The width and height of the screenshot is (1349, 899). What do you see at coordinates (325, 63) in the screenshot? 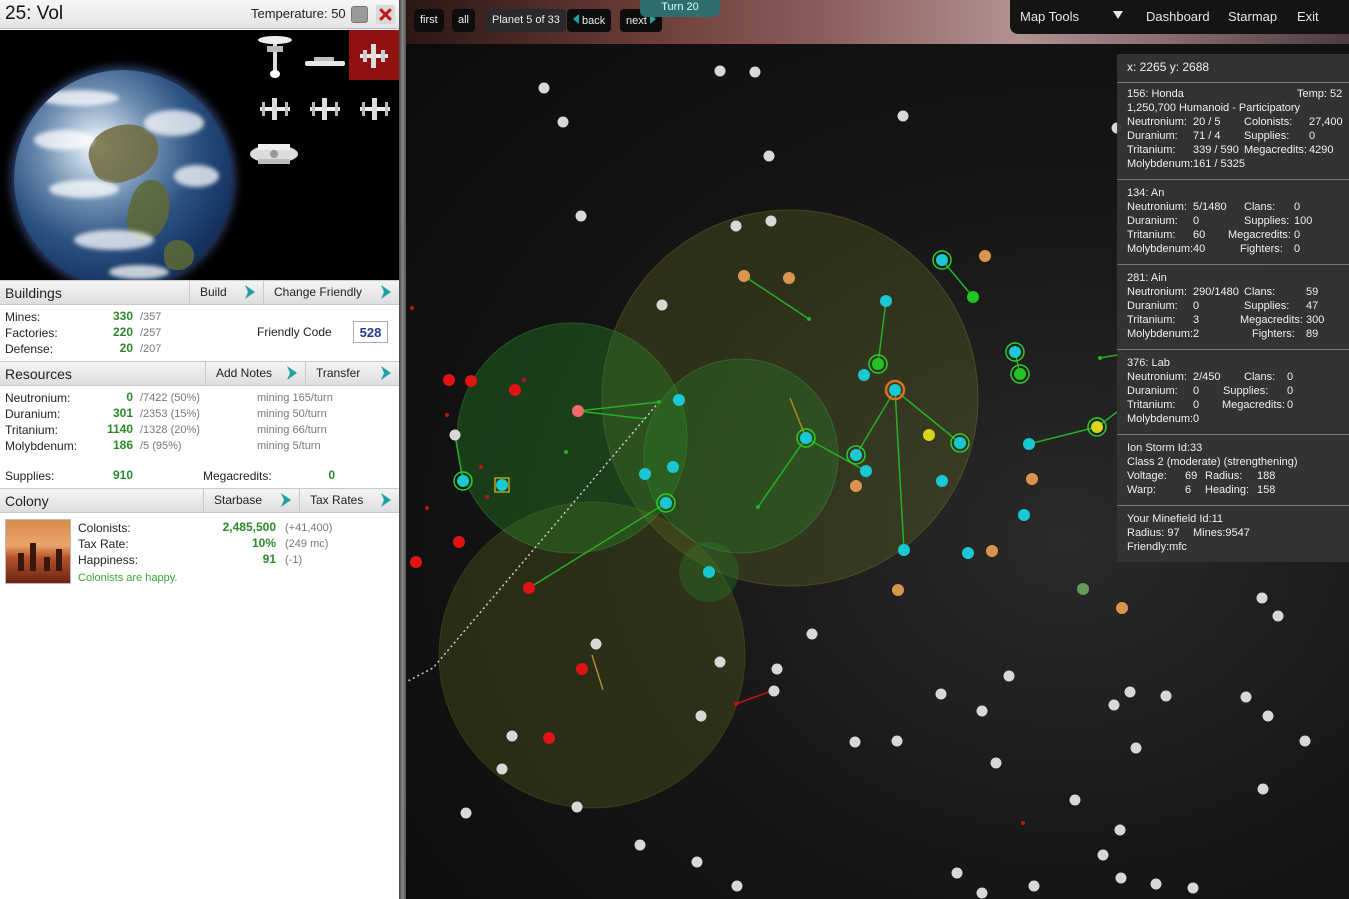
I see `ship-cruiser-icon` at bounding box center [325, 63].